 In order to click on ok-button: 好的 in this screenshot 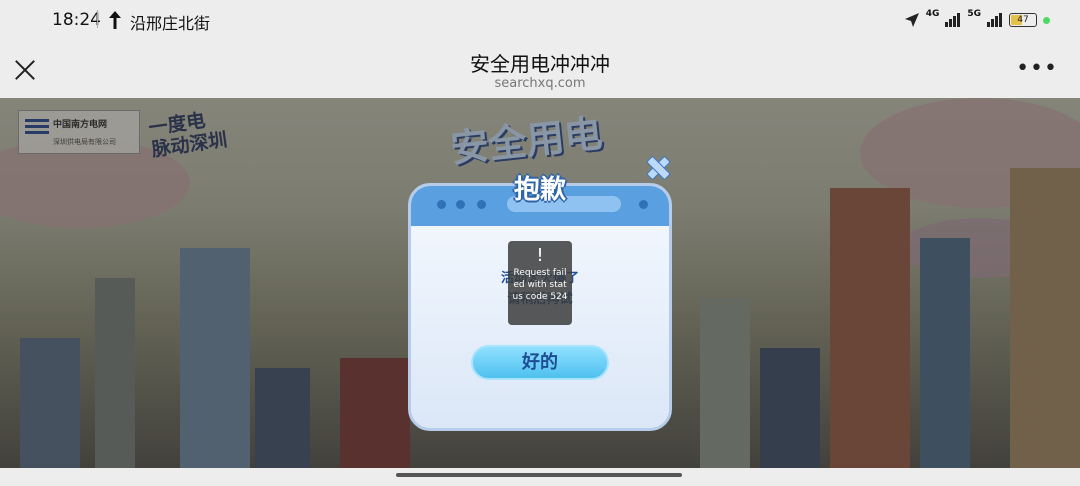, I will do `click(540, 362)`.